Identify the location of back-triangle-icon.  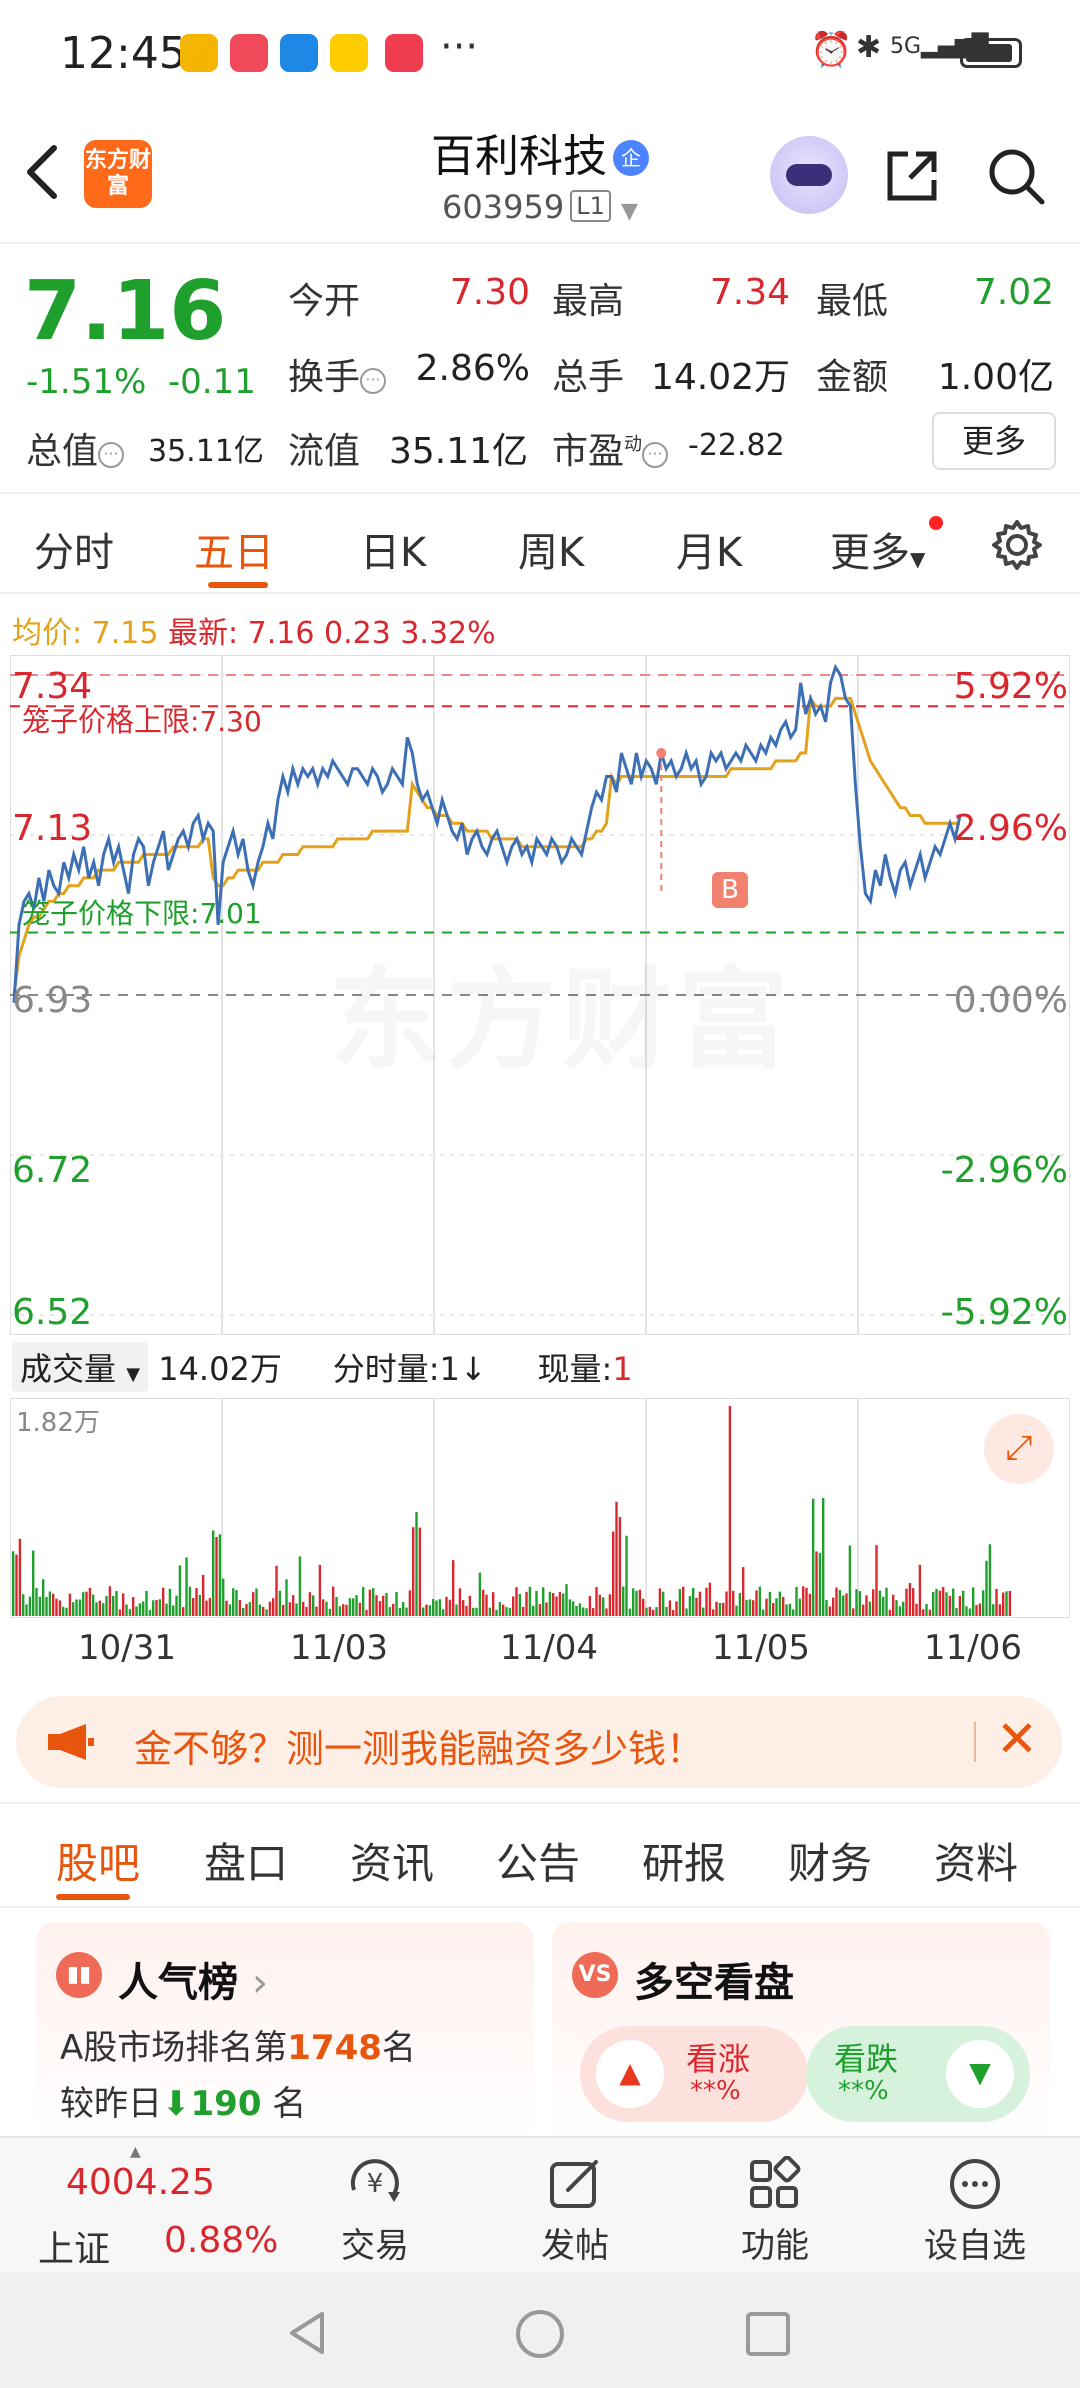
(307, 2333).